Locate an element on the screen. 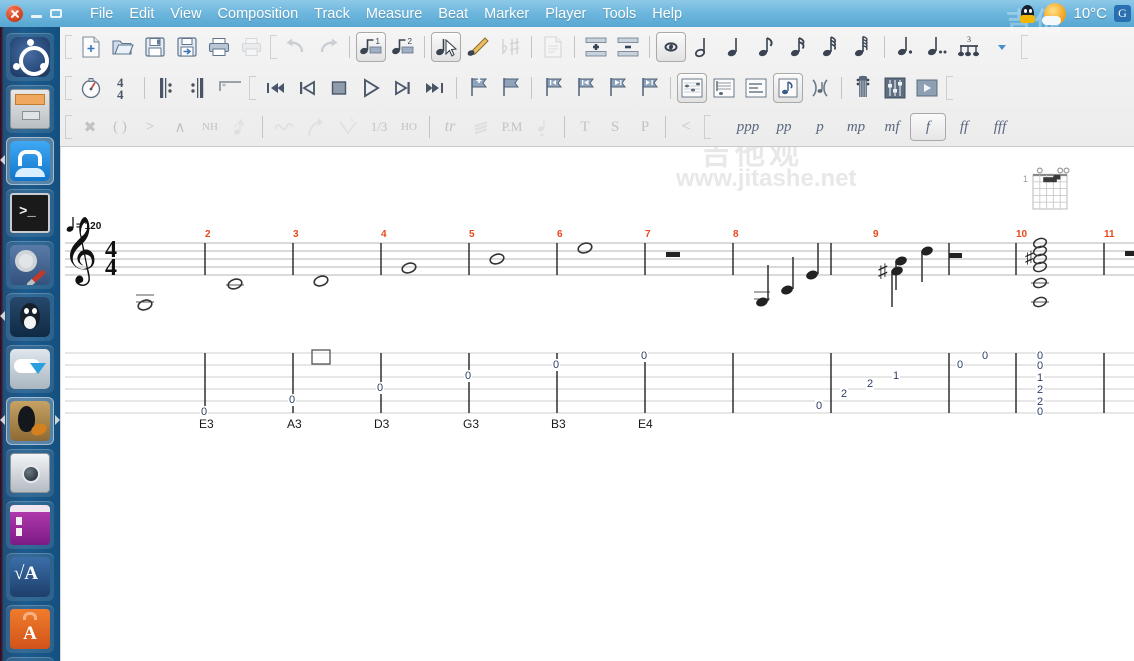  sidebar-item-terminal is located at coordinates (30, 213).